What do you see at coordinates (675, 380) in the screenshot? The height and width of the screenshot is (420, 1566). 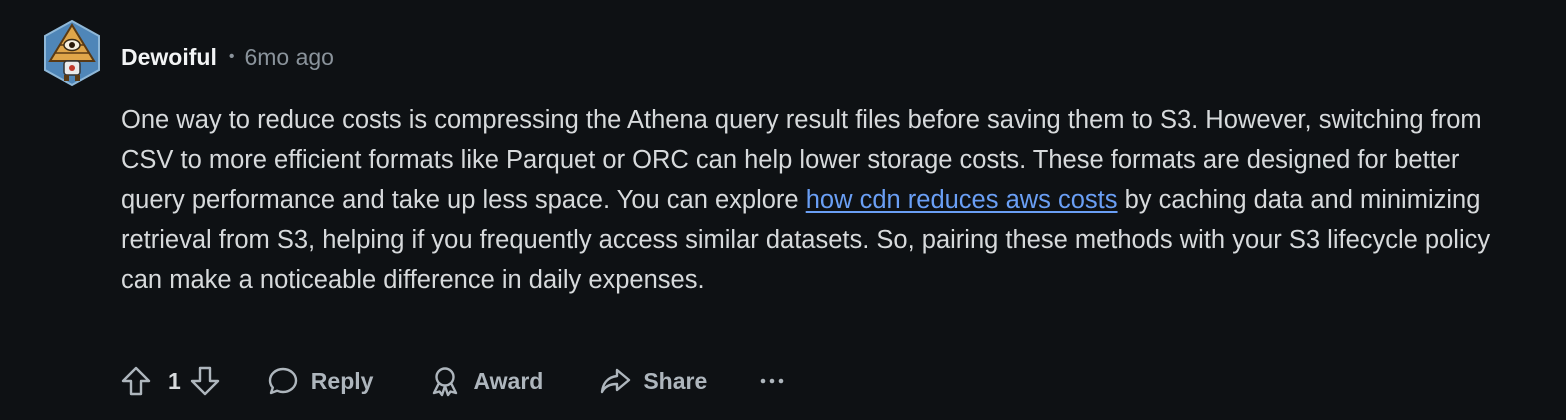 I see `share-label: Share` at bounding box center [675, 380].